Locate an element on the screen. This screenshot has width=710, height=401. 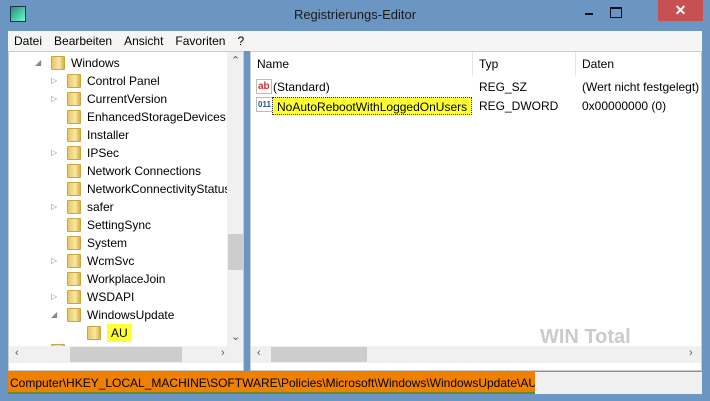
list-hscroll-thumb is located at coordinates (319, 354).